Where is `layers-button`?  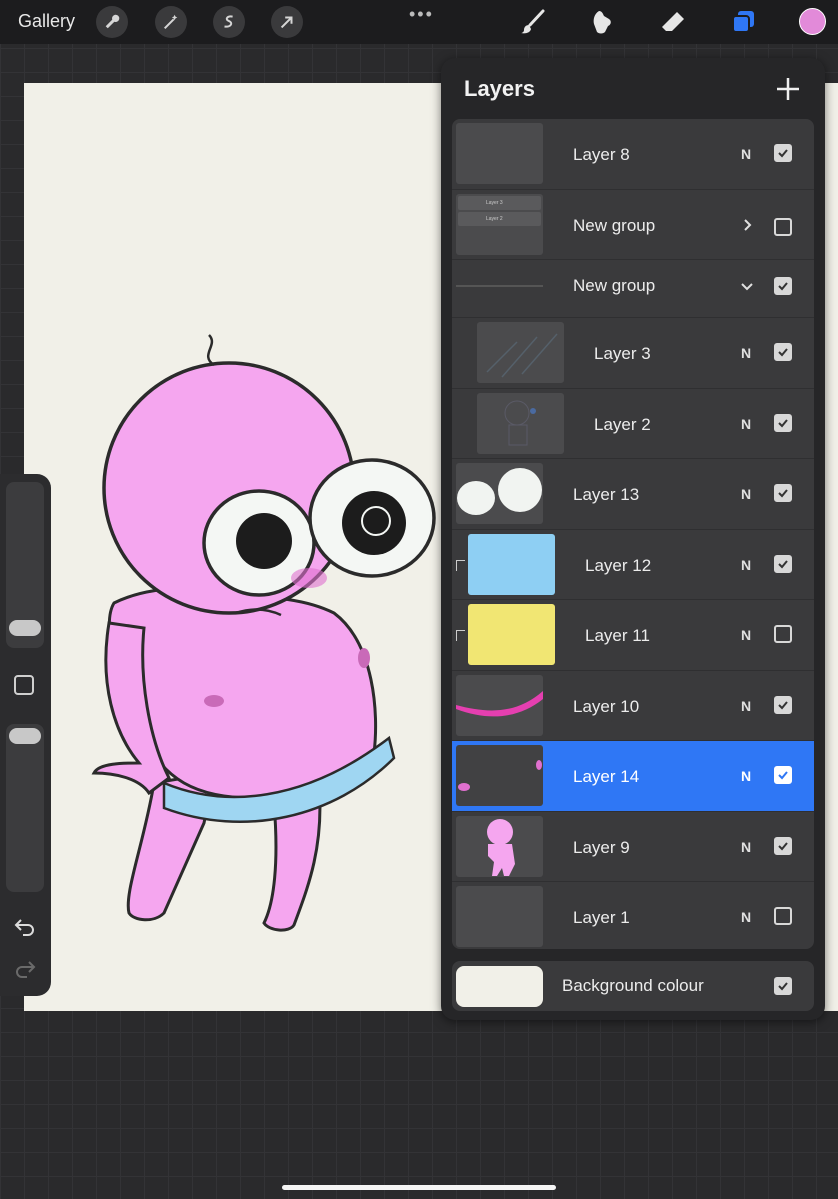 layers-button is located at coordinates (743, 22).